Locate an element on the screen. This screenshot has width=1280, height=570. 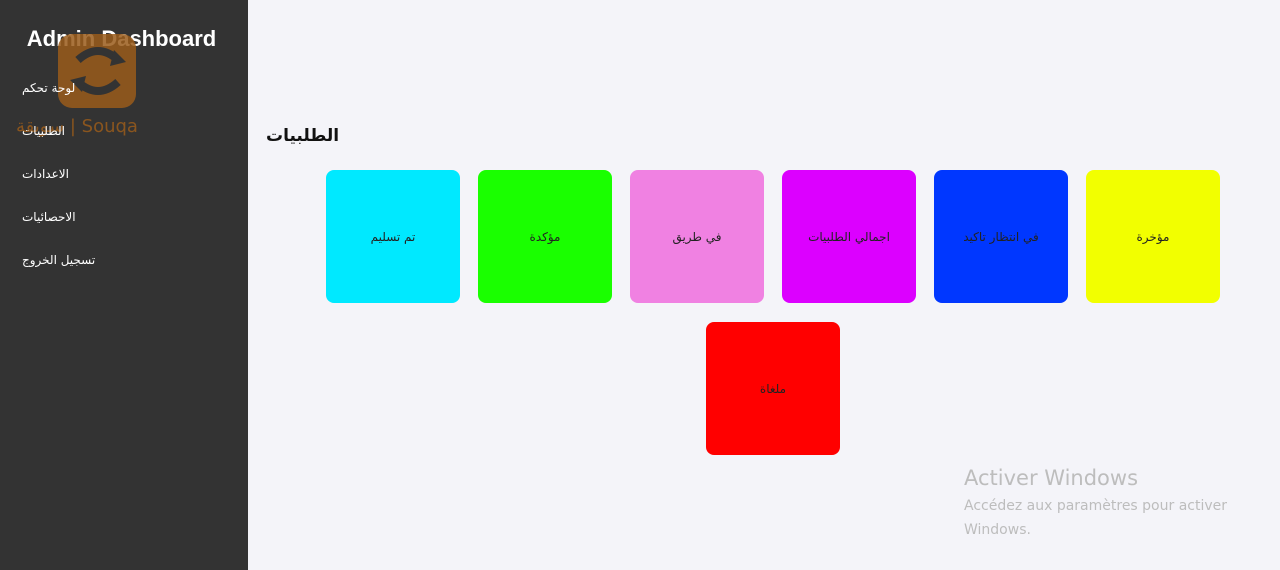
card-cancelled: ملغاة is located at coordinates (773, 388).